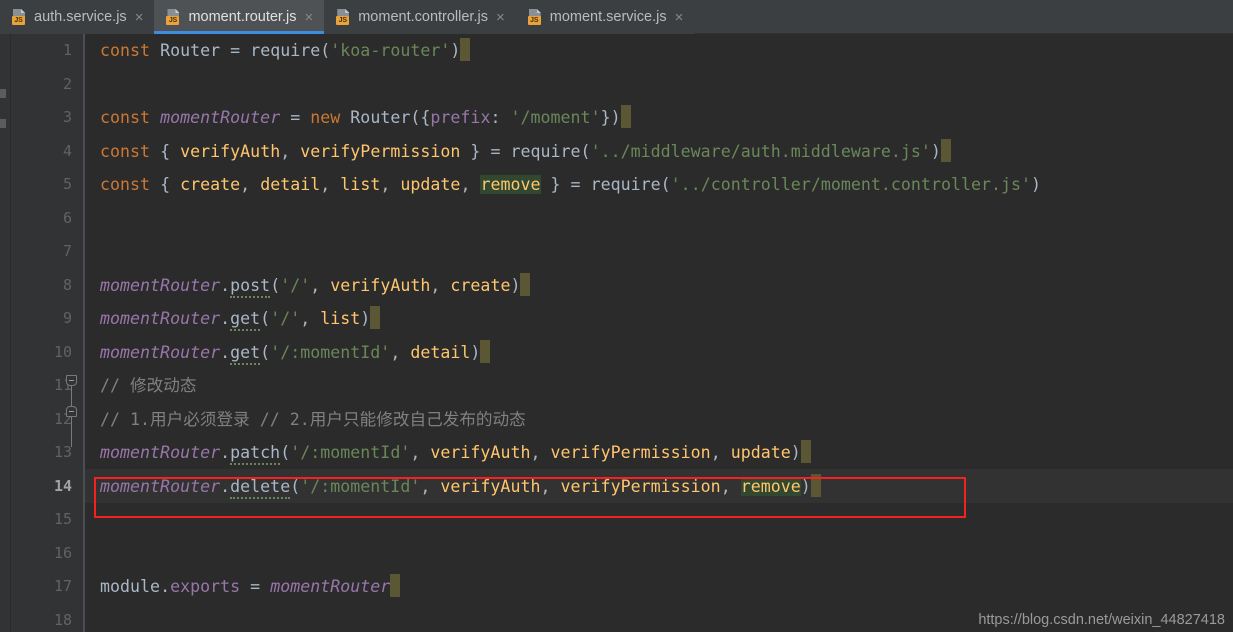  I want to click on line-number-gutter: 1 2 3 4 5 6 7 8 9 10 11 12 13 14 15 16 17 18, so click(47, 333).